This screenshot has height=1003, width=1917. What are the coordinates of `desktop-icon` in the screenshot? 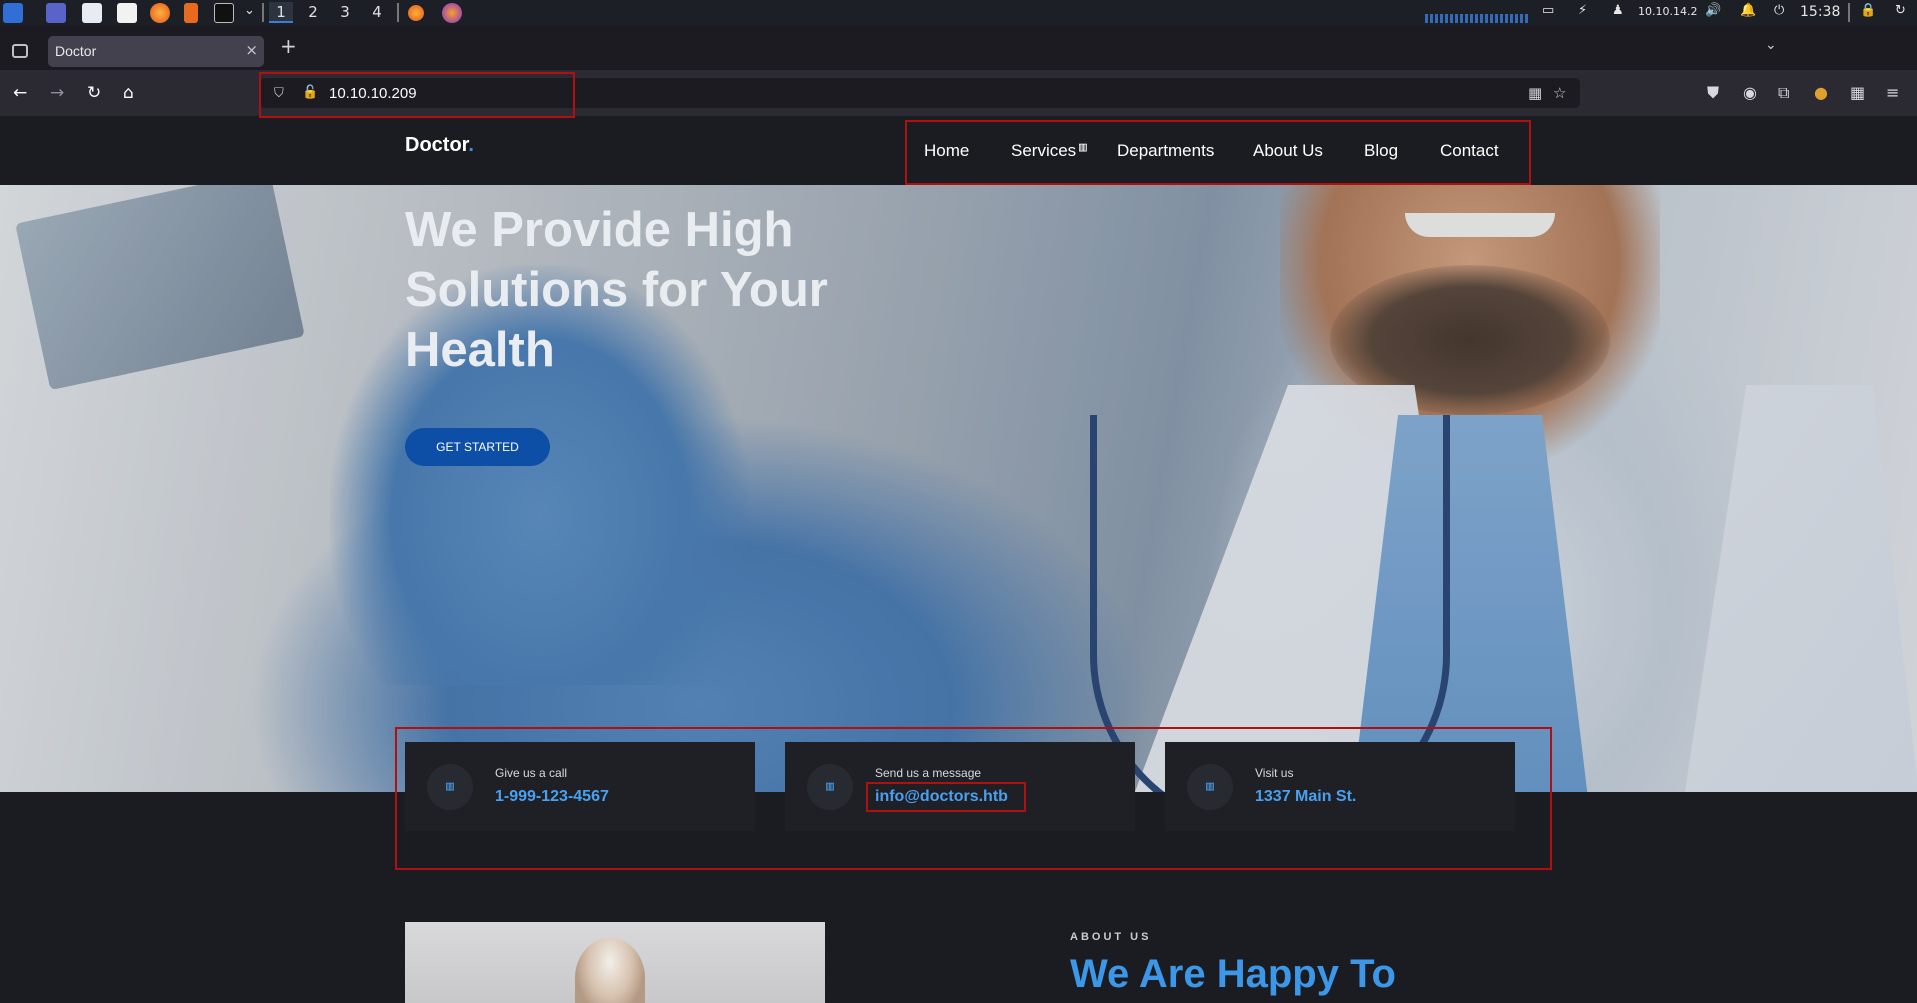 It's located at (56, 13).